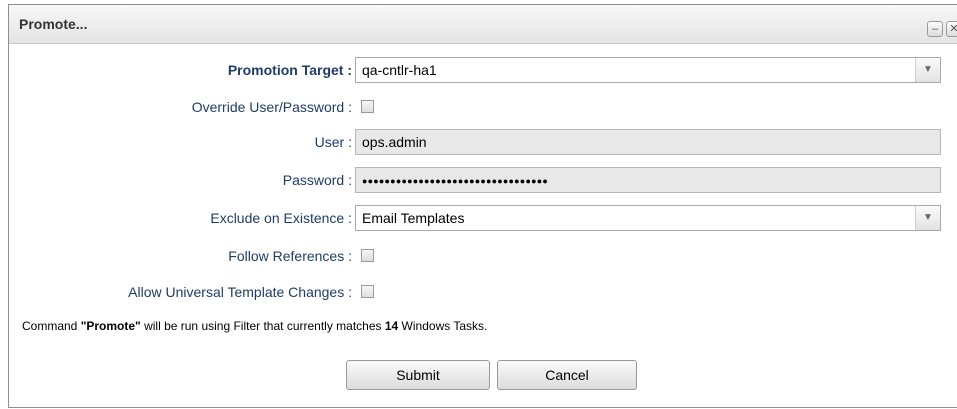 This screenshot has width=957, height=409. I want to click on info-command: "Promote", so click(110, 326).